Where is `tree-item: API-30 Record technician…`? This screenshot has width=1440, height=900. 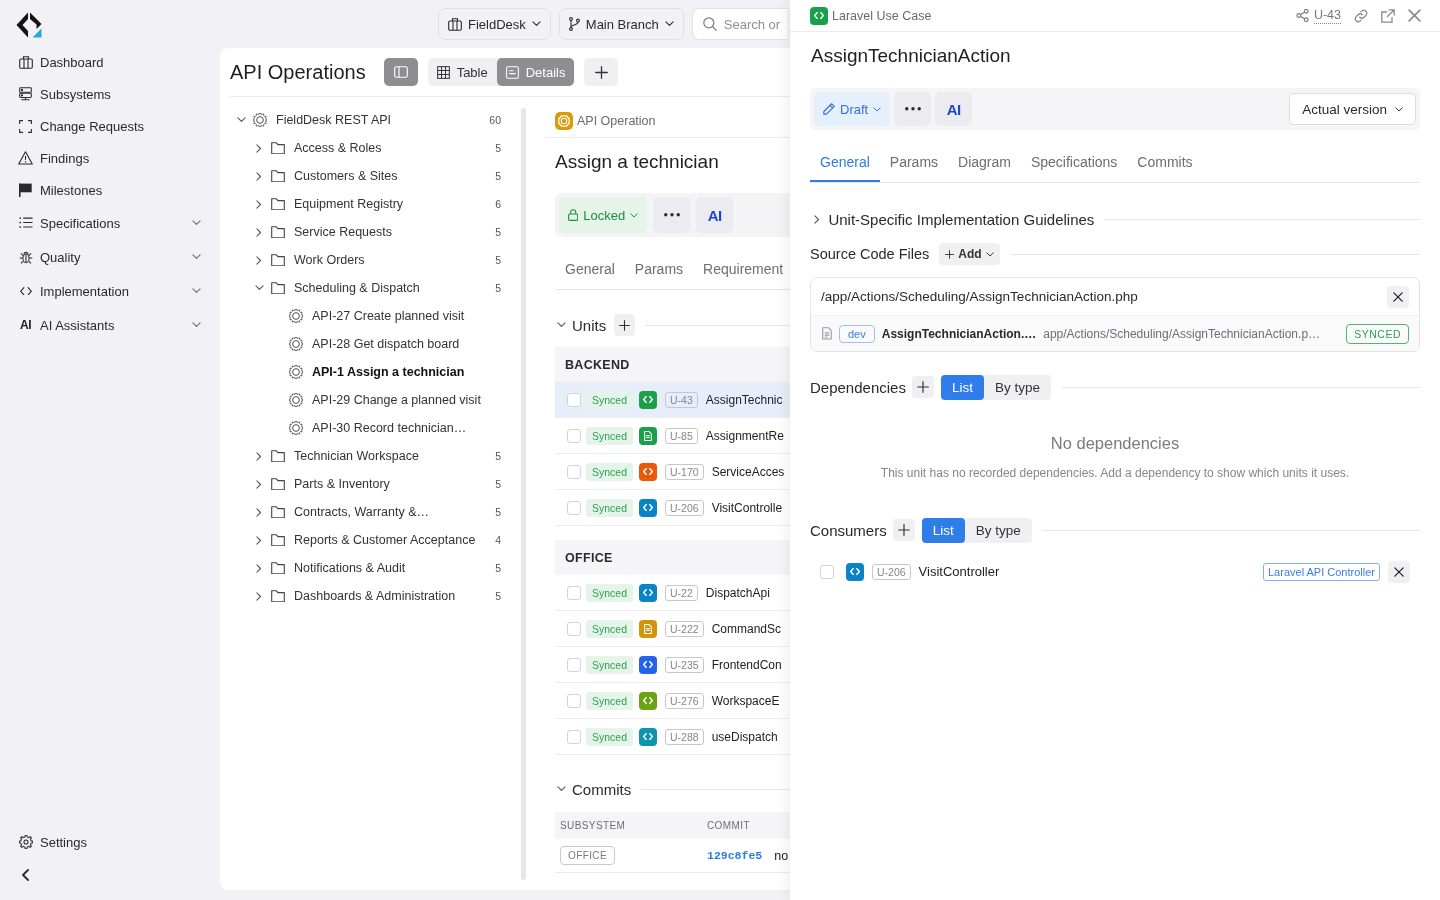 tree-item: API-30 Record technician… is located at coordinates (372, 428).